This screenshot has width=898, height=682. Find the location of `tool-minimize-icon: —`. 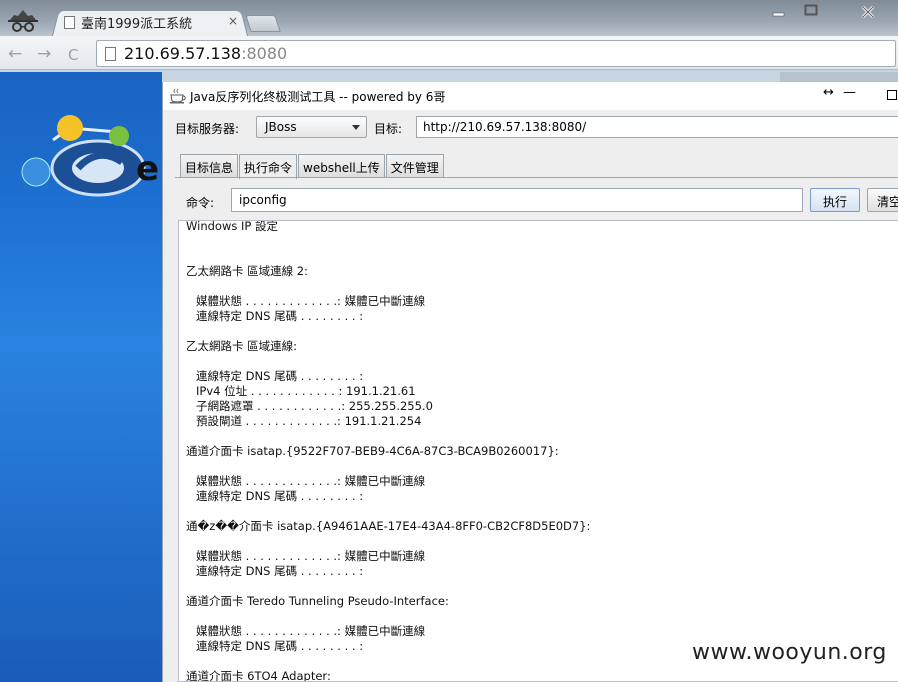

tool-minimize-icon: — is located at coordinates (849, 92).